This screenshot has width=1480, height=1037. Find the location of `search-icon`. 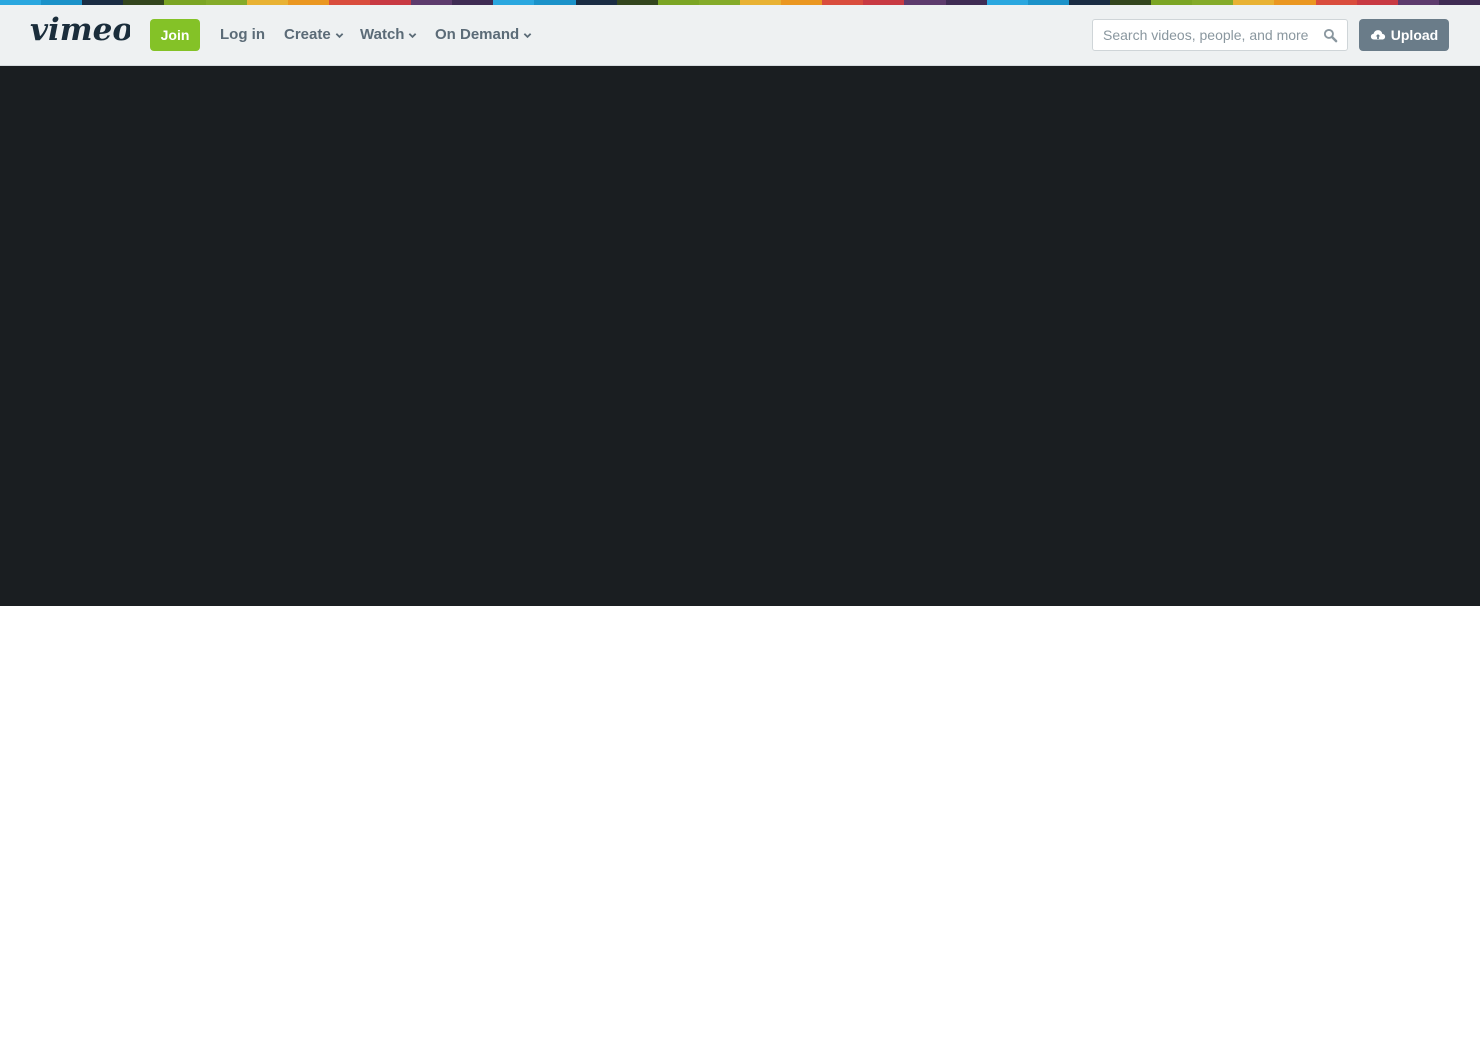

search-icon is located at coordinates (1330, 35).